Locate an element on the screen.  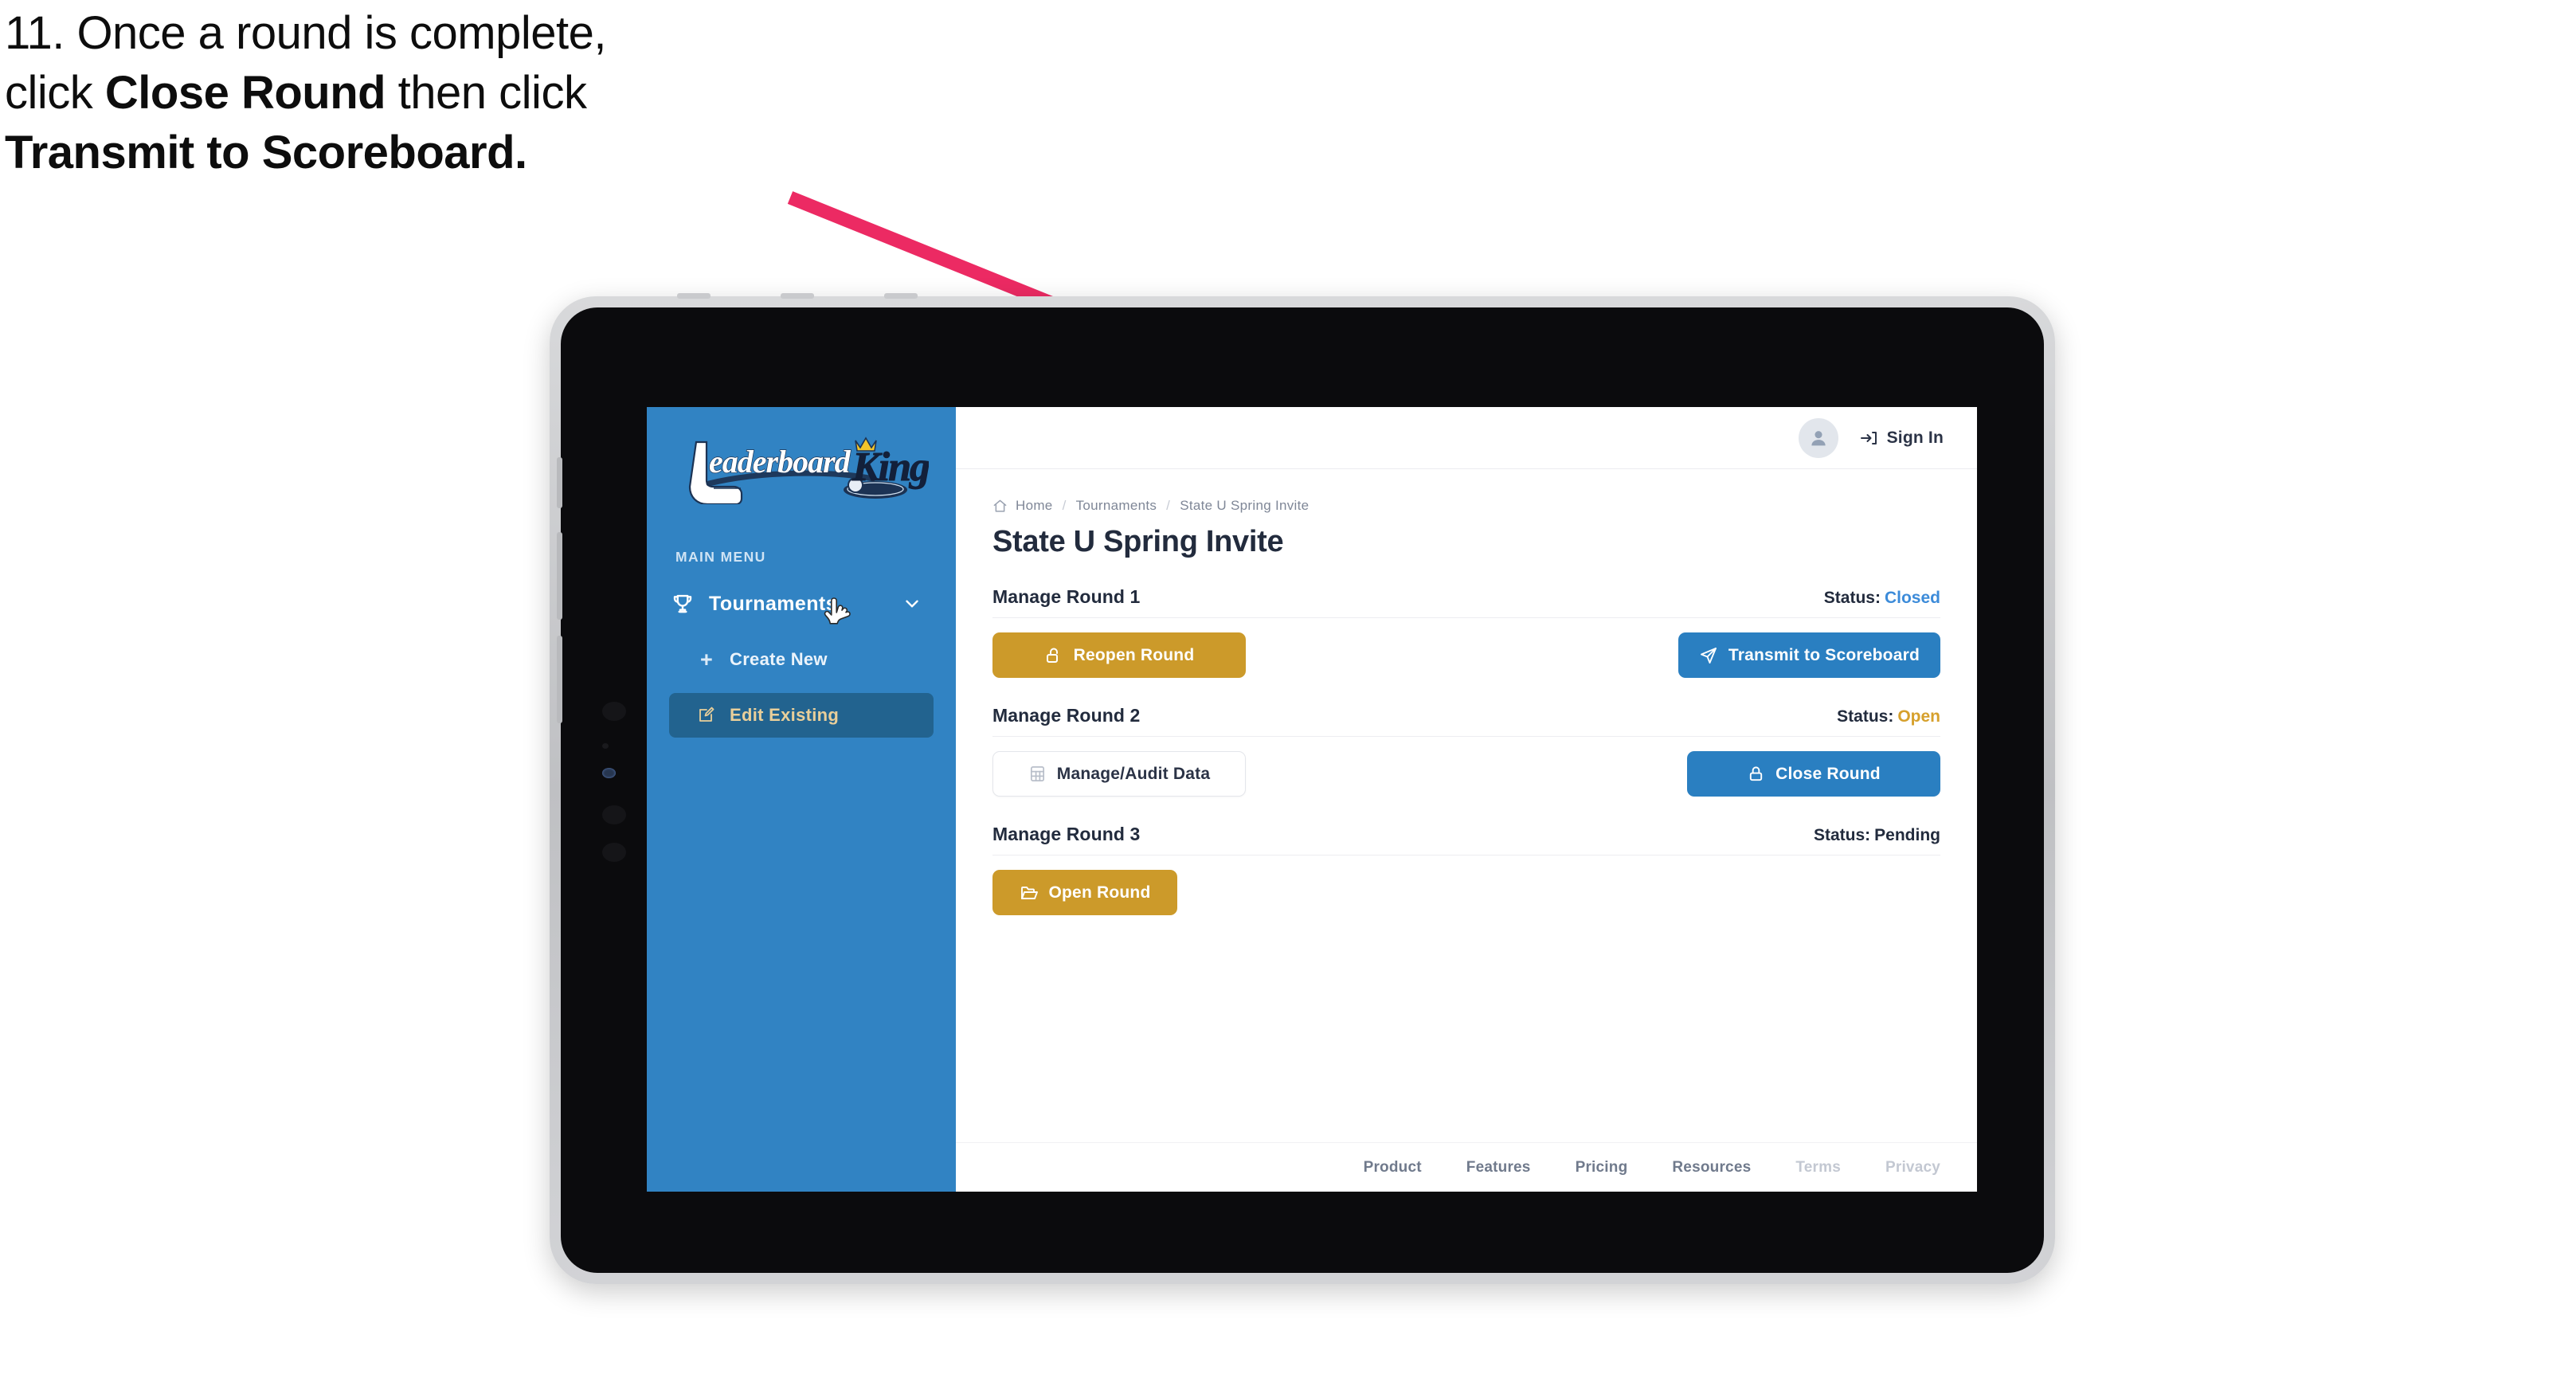
sidebar-item-tournaments: Tournaments is located at coordinates (802, 603).